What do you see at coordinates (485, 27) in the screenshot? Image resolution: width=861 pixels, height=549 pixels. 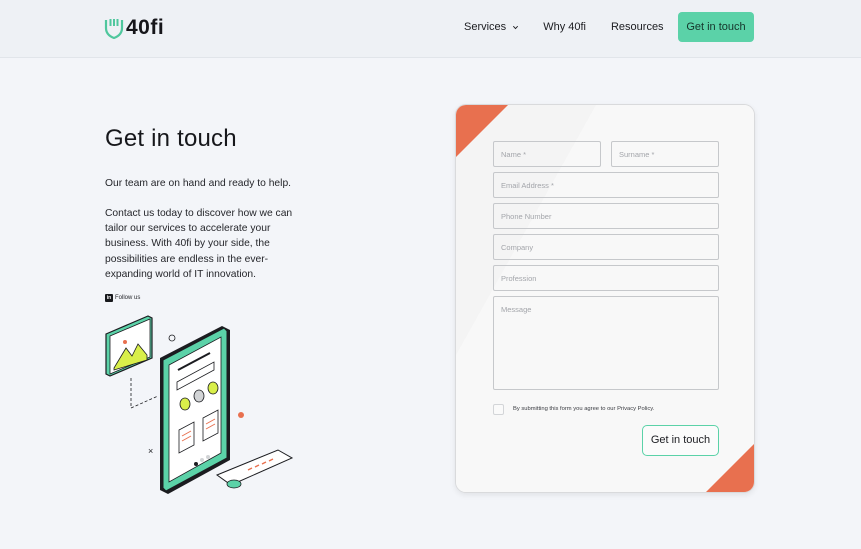 I see `nav-item-label: Services` at bounding box center [485, 27].